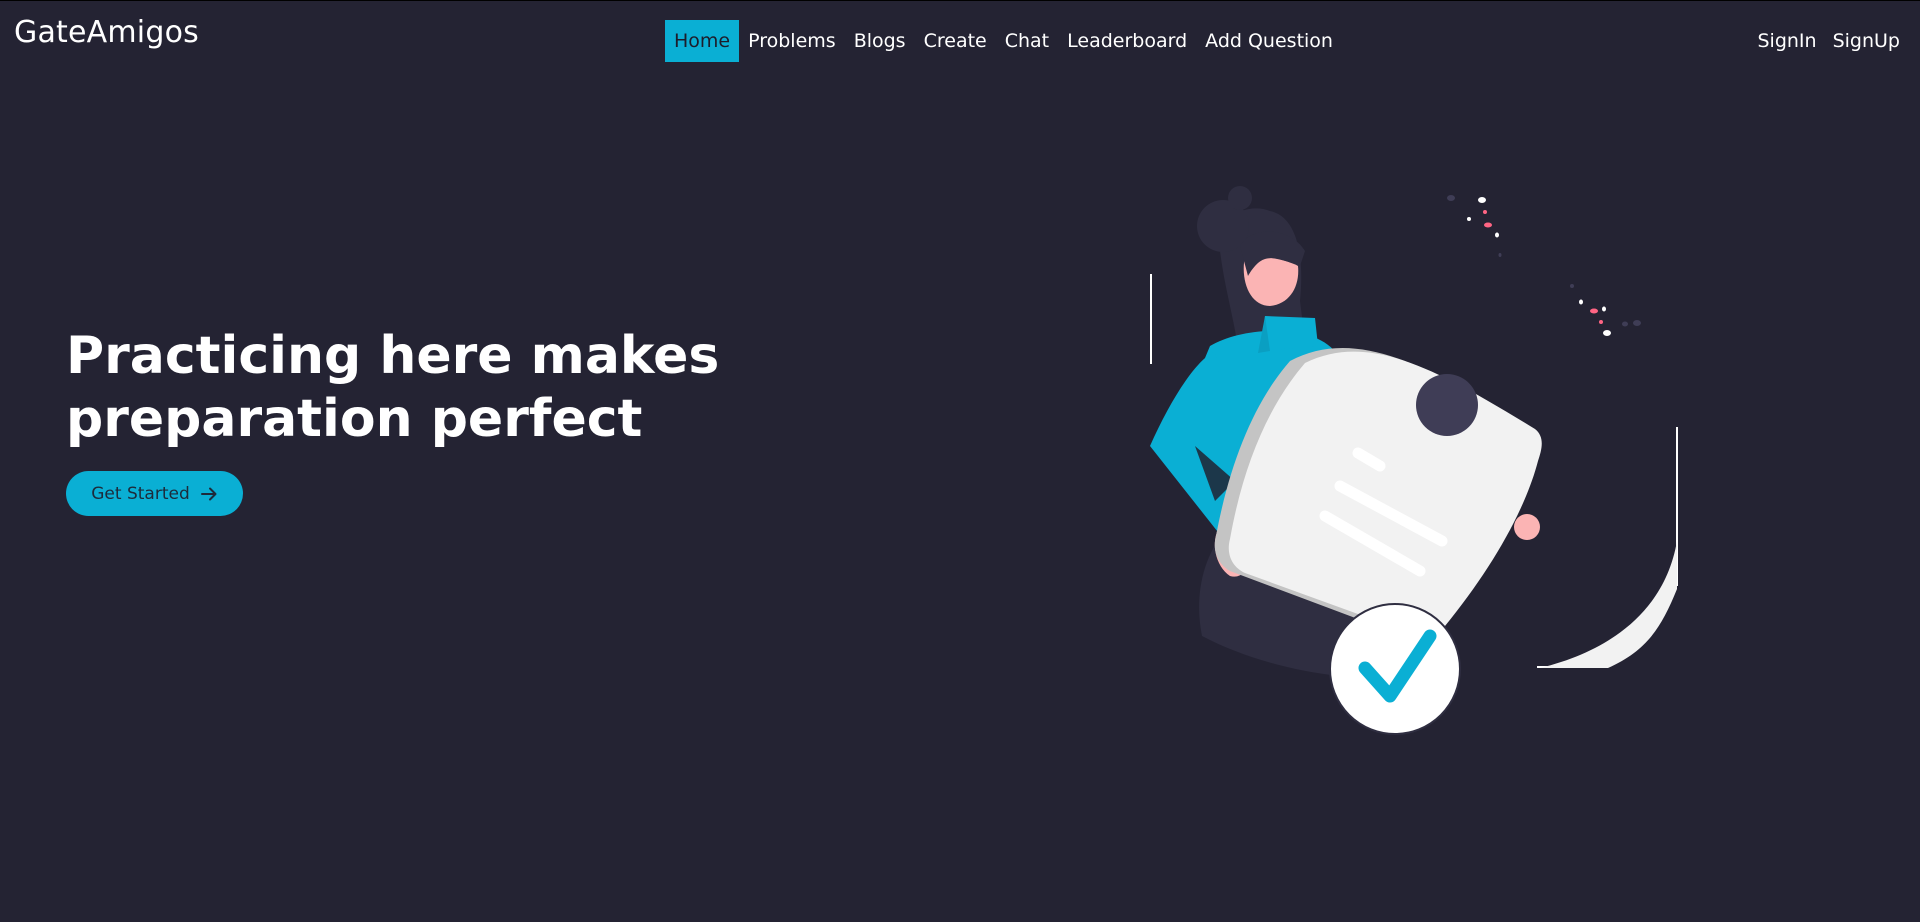 Image resolution: width=1920 pixels, height=922 pixels. I want to click on signup-link: SignUp, so click(1866, 41).